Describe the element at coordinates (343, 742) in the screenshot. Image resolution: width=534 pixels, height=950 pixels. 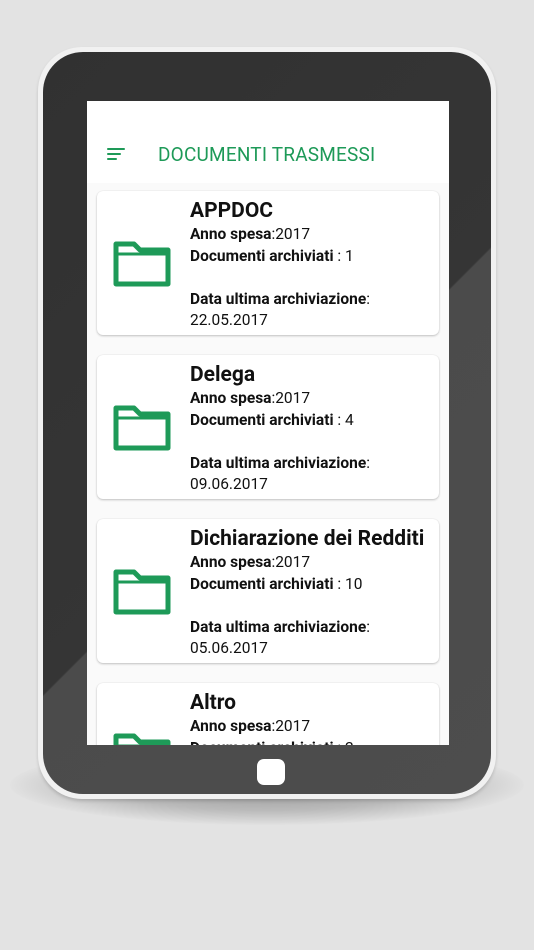
I see `documenti-archiviati-value: : 2` at that location.